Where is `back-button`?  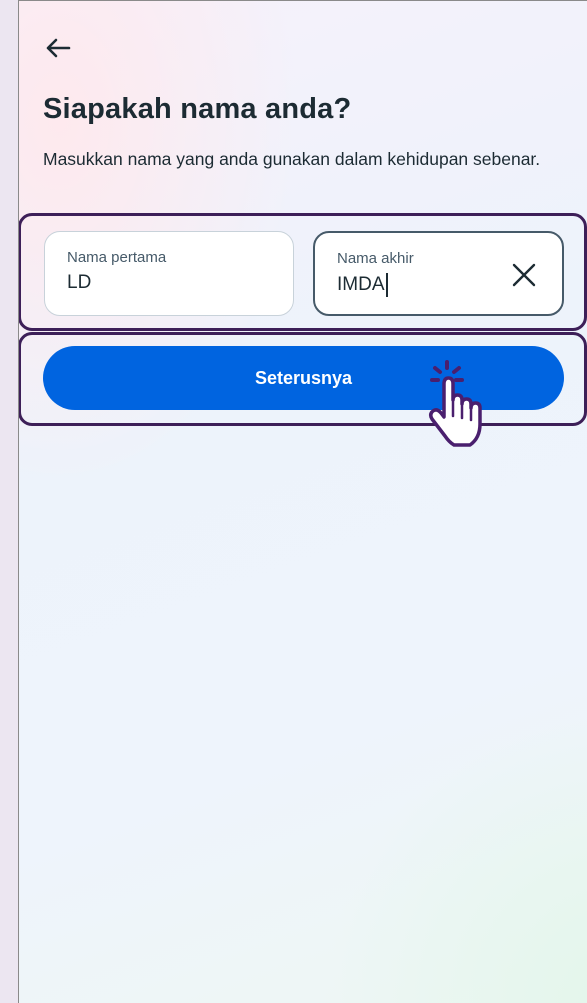 back-button is located at coordinates (58, 48).